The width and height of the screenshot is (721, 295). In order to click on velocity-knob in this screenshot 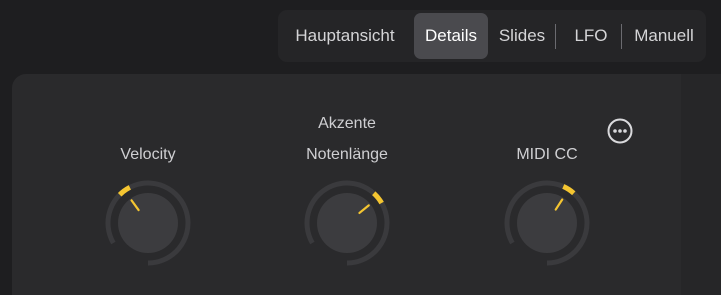, I will do `click(148, 223)`.